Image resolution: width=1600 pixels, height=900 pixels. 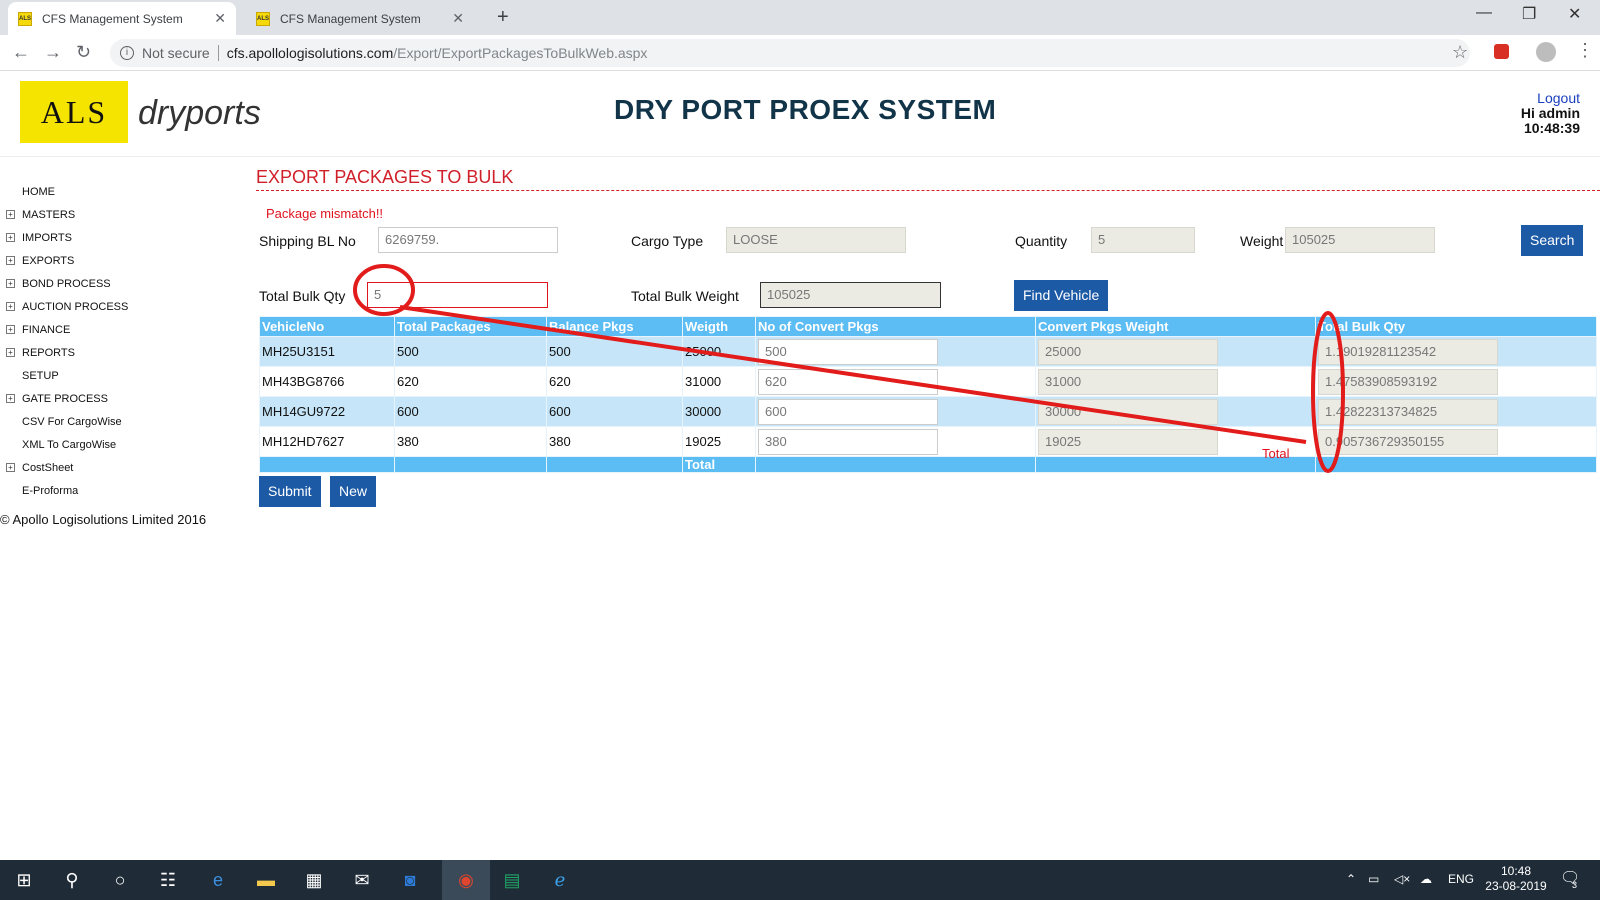 I want to click on file-explorer-icon: ▬, so click(x=266, y=880).